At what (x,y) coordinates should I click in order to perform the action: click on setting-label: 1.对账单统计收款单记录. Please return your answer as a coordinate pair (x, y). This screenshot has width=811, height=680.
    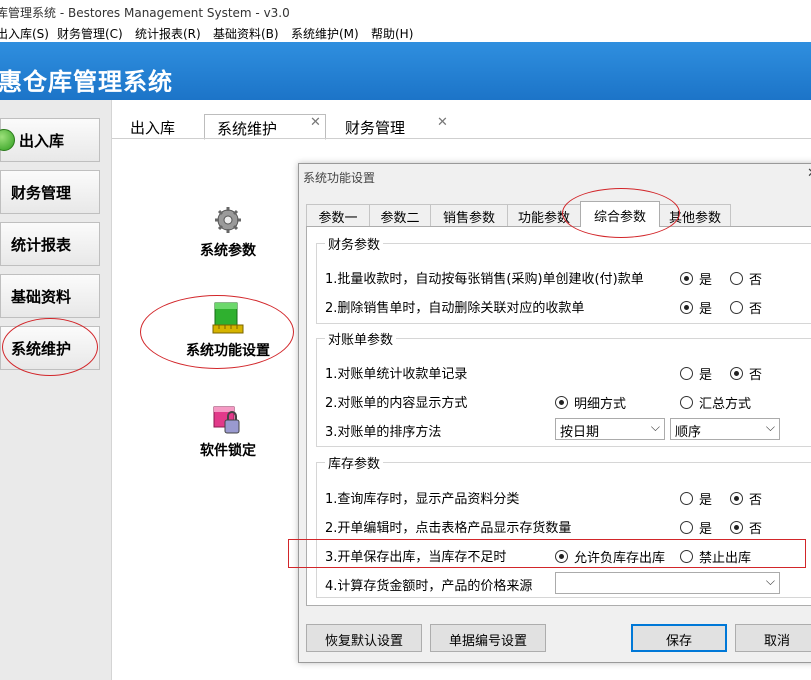
    Looking at the image, I should click on (396, 374).